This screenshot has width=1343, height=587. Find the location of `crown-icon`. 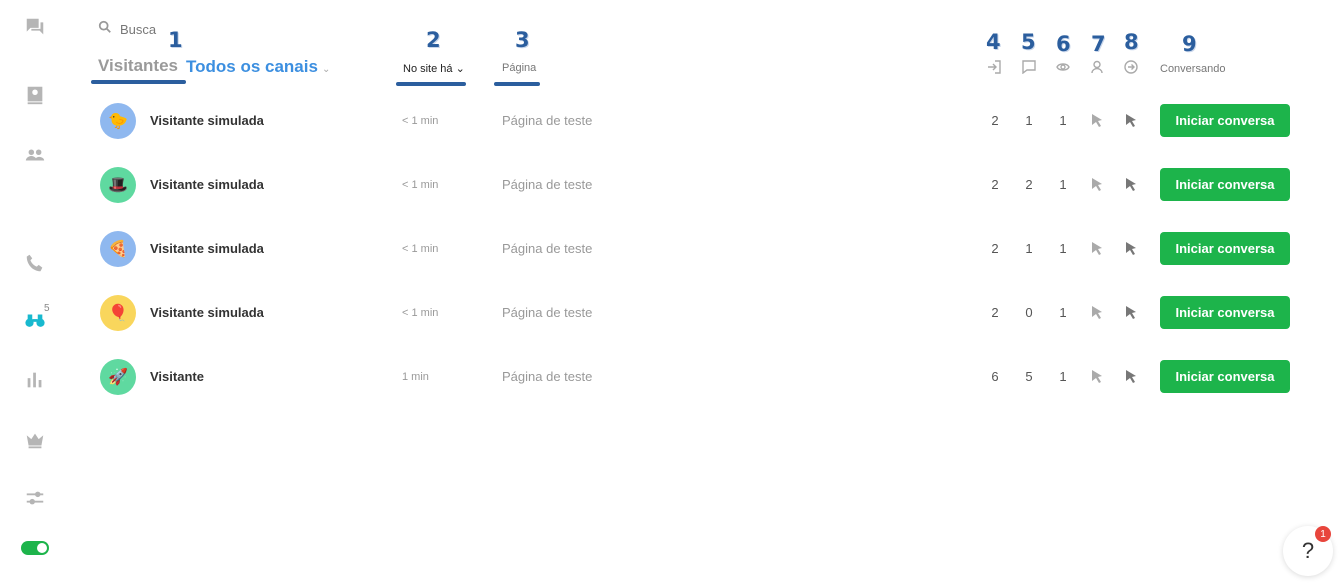

crown-icon is located at coordinates (35, 440).